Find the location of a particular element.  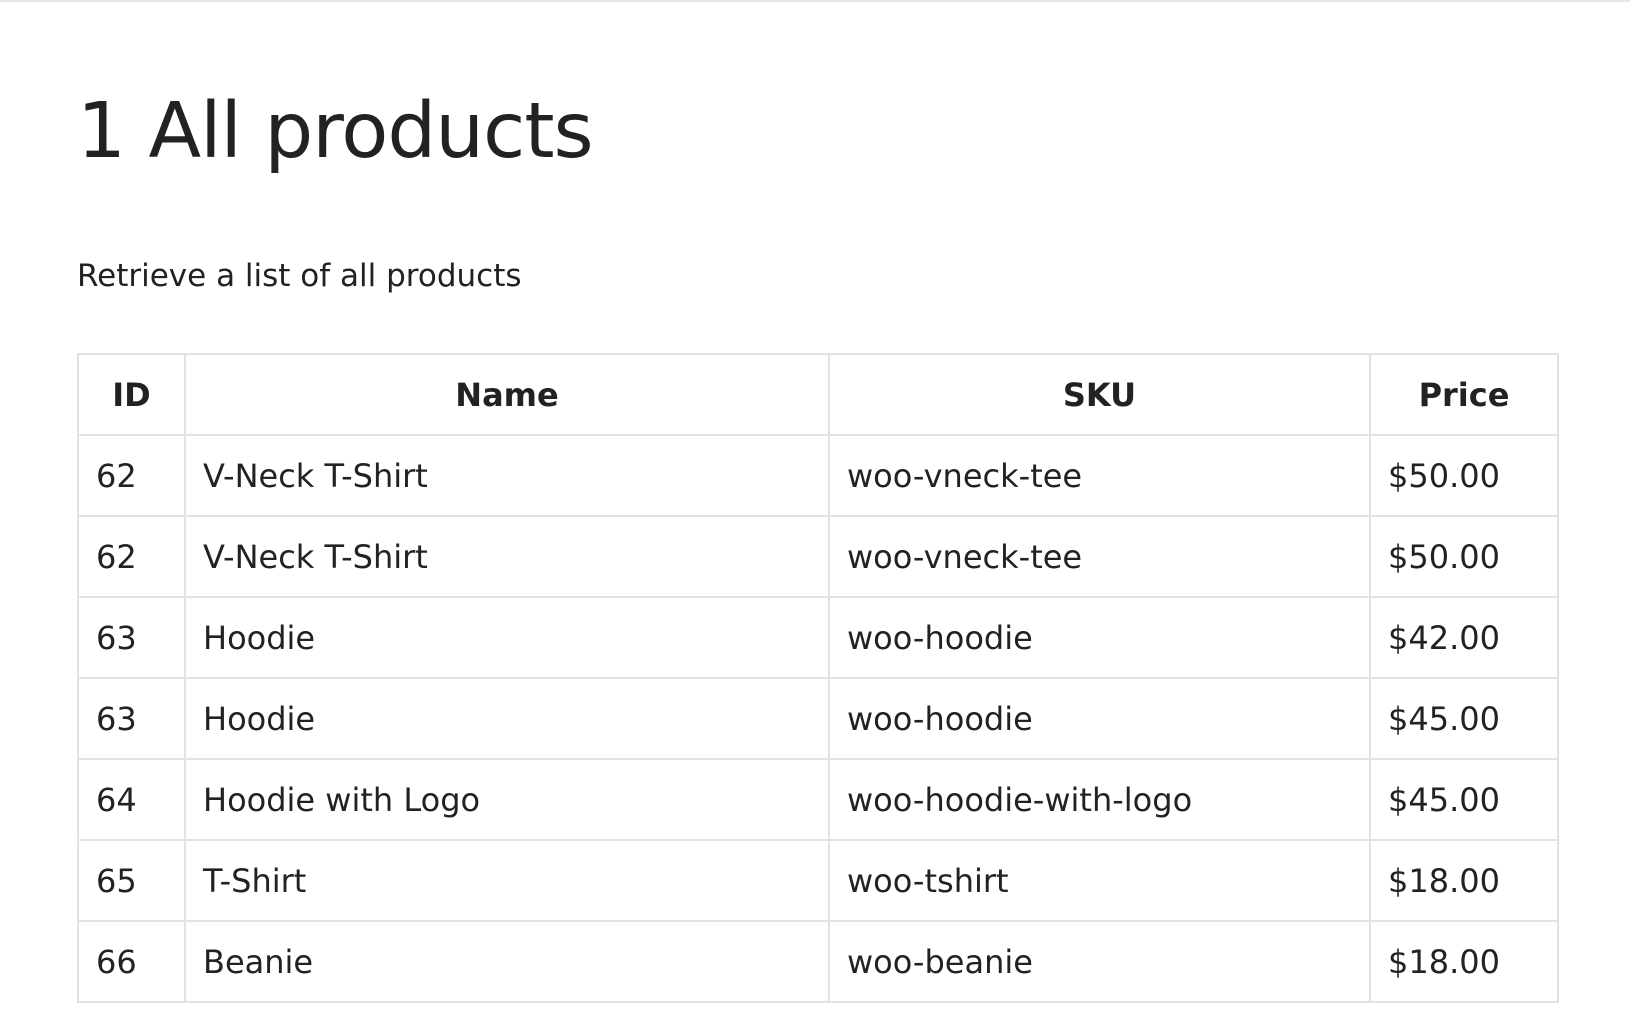

cell-sku: woo-hoodie-with-logo is located at coordinates (1099, 799).